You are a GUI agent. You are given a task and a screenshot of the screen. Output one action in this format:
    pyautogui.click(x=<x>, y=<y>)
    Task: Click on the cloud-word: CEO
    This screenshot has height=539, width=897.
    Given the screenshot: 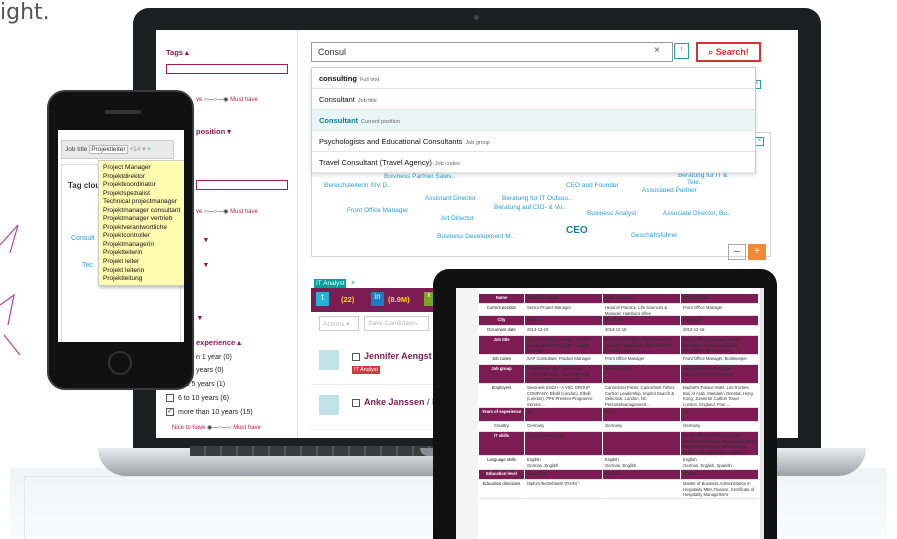 What is the action you would take?
    pyautogui.click(x=577, y=230)
    